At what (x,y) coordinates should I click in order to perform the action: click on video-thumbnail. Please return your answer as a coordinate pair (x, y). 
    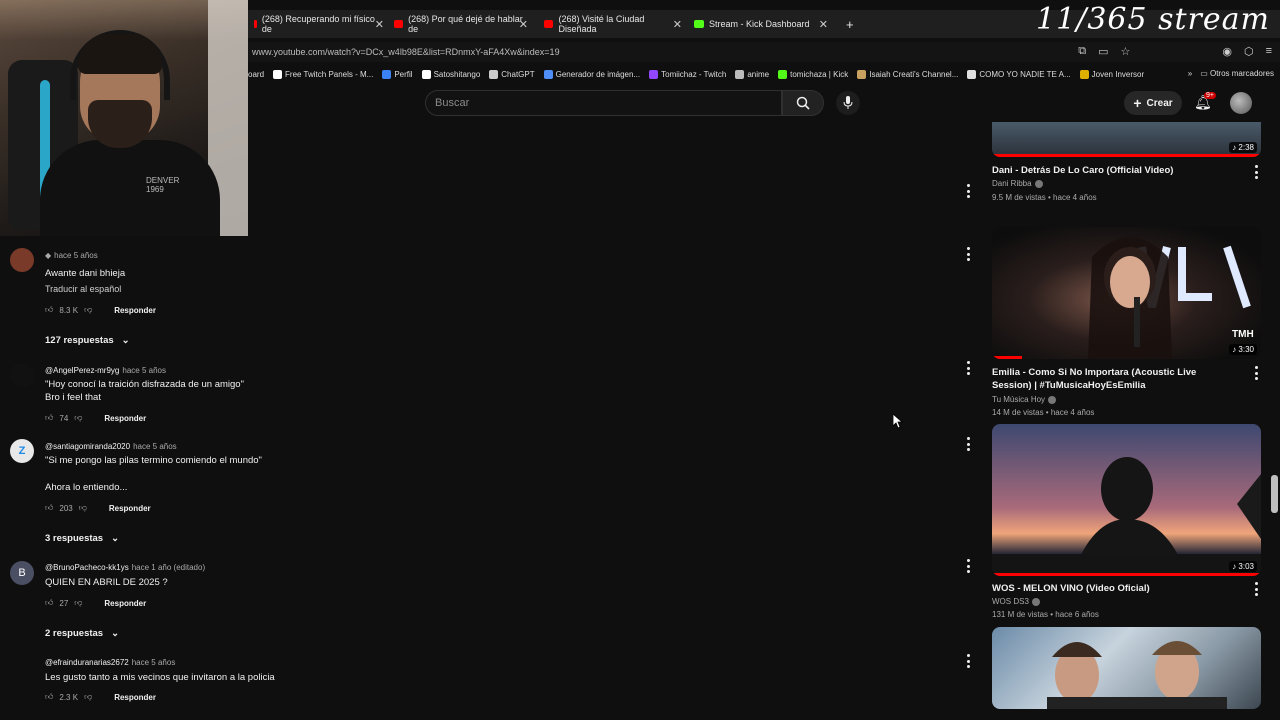
    Looking at the image, I should click on (1126, 668).